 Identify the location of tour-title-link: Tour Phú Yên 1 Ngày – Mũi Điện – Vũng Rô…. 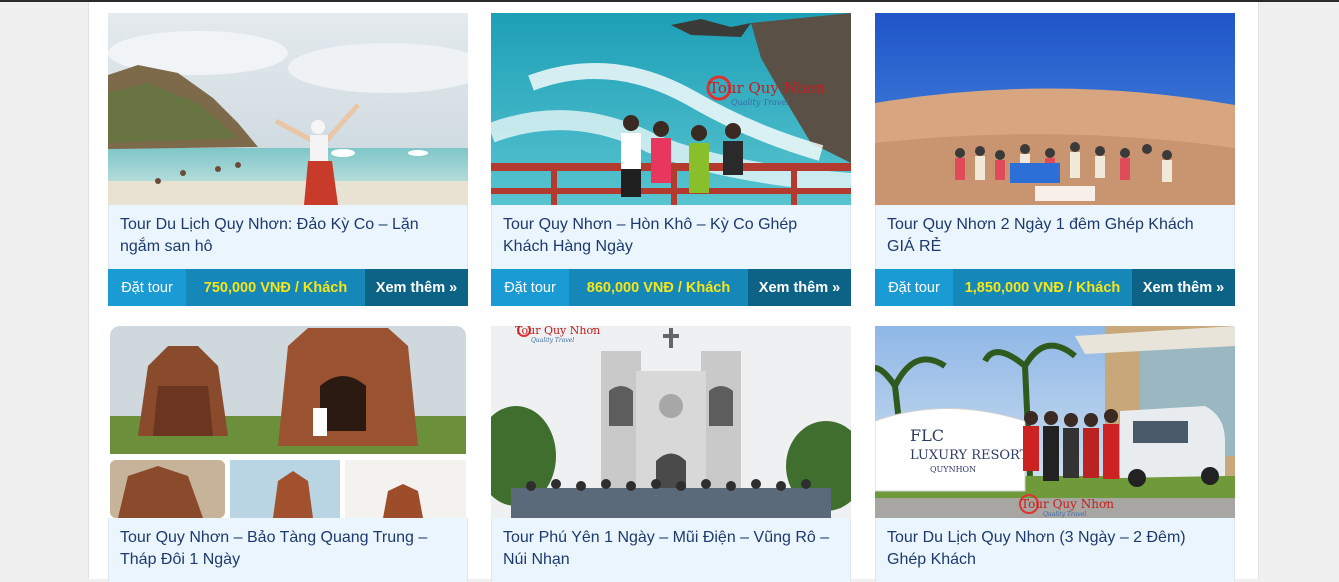
(671, 549).